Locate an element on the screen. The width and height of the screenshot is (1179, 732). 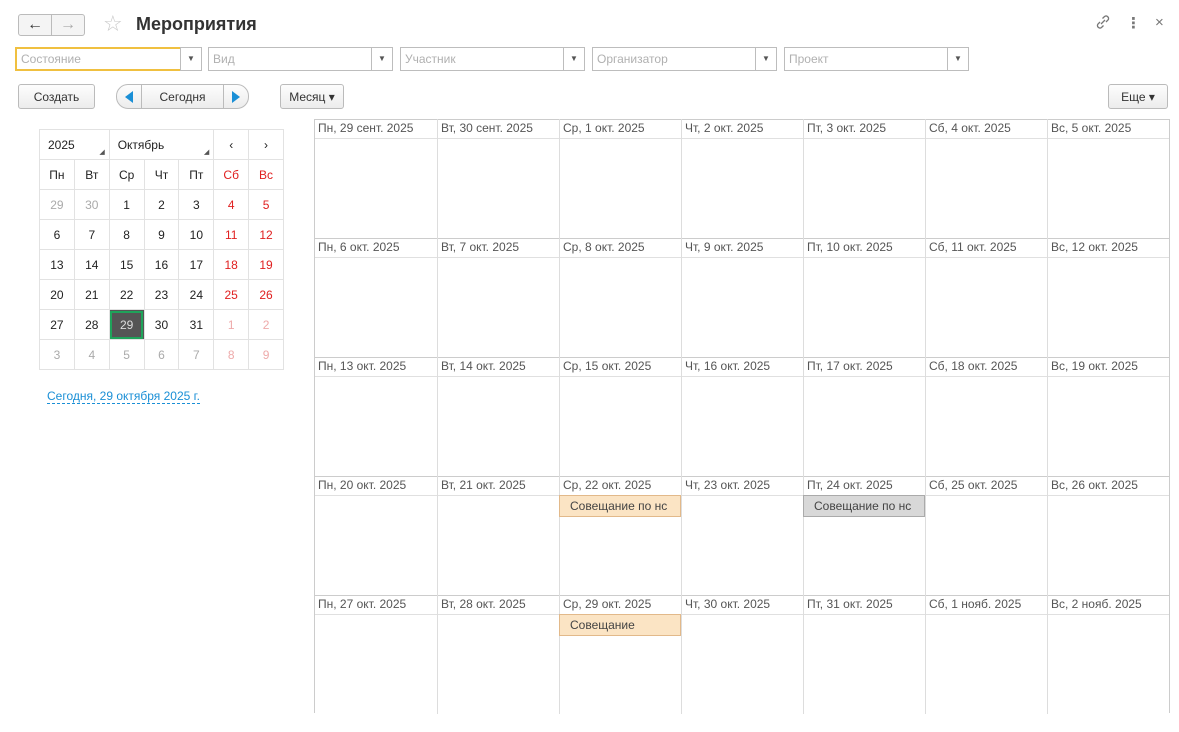
calendar-day-cell: Пн, 29 сент. 2025 is located at coordinates (376, 178).